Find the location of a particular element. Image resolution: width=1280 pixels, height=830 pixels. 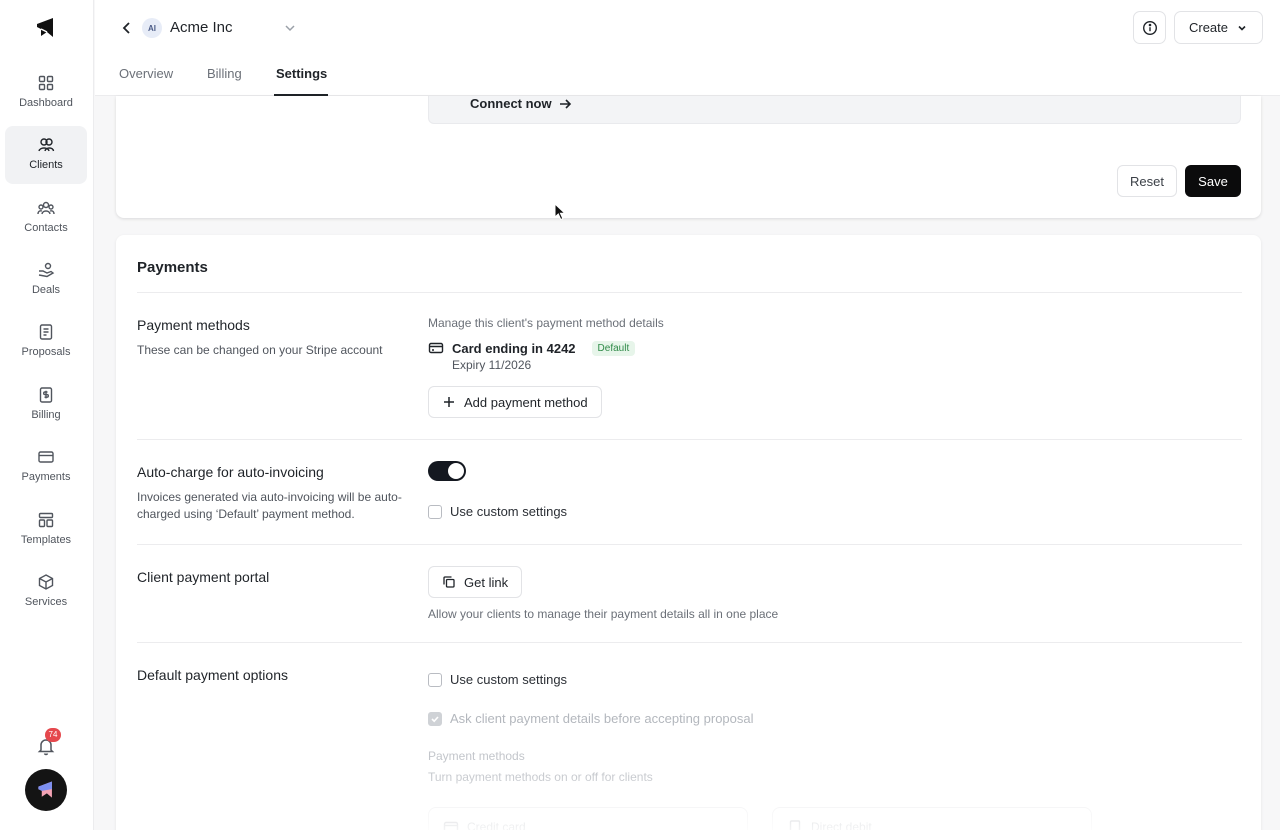

autocharge-custom-settings: Use custom settings is located at coordinates (497, 511).